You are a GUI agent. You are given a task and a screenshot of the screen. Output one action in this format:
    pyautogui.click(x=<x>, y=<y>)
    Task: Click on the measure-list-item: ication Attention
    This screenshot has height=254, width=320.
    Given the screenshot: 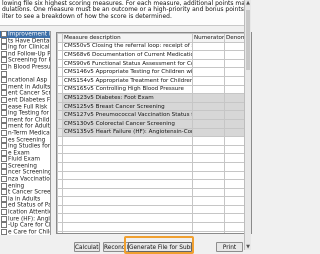 What is the action you would take?
    pyautogui.click(x=25, y=212)
    